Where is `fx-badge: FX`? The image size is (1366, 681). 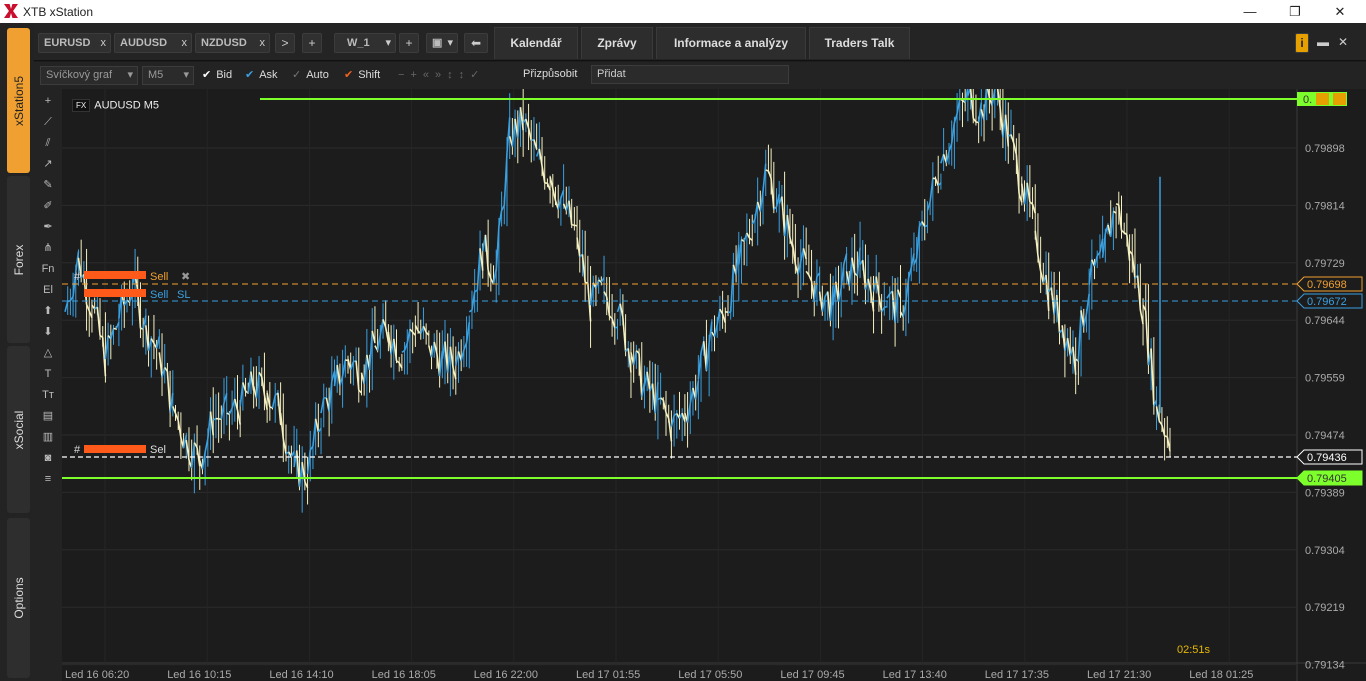 fx-badge: FX is located at coordinates (81, 105).